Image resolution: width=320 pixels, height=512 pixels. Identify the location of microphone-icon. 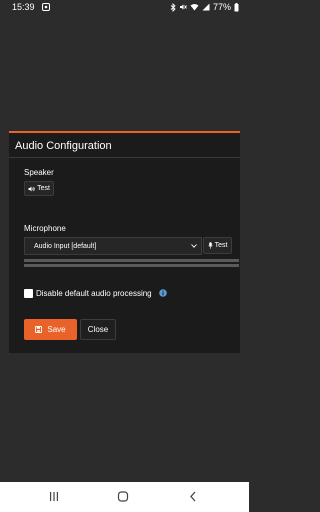
(210, 245).